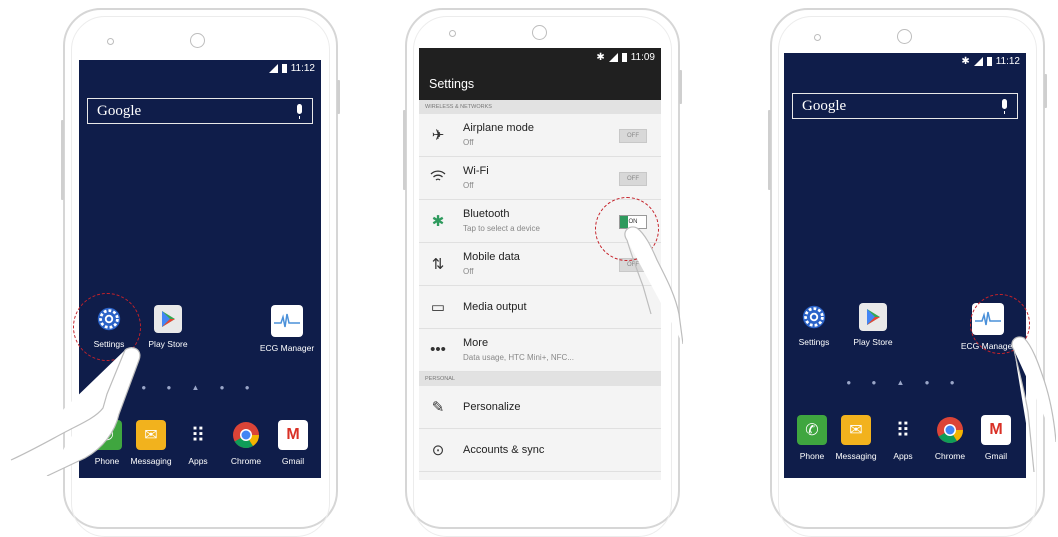 The height and width of the screenshot is (537, 1058). I want to click on settings-row-airplane: ✈ Airplane mode Off OFF, so click(540, 135).